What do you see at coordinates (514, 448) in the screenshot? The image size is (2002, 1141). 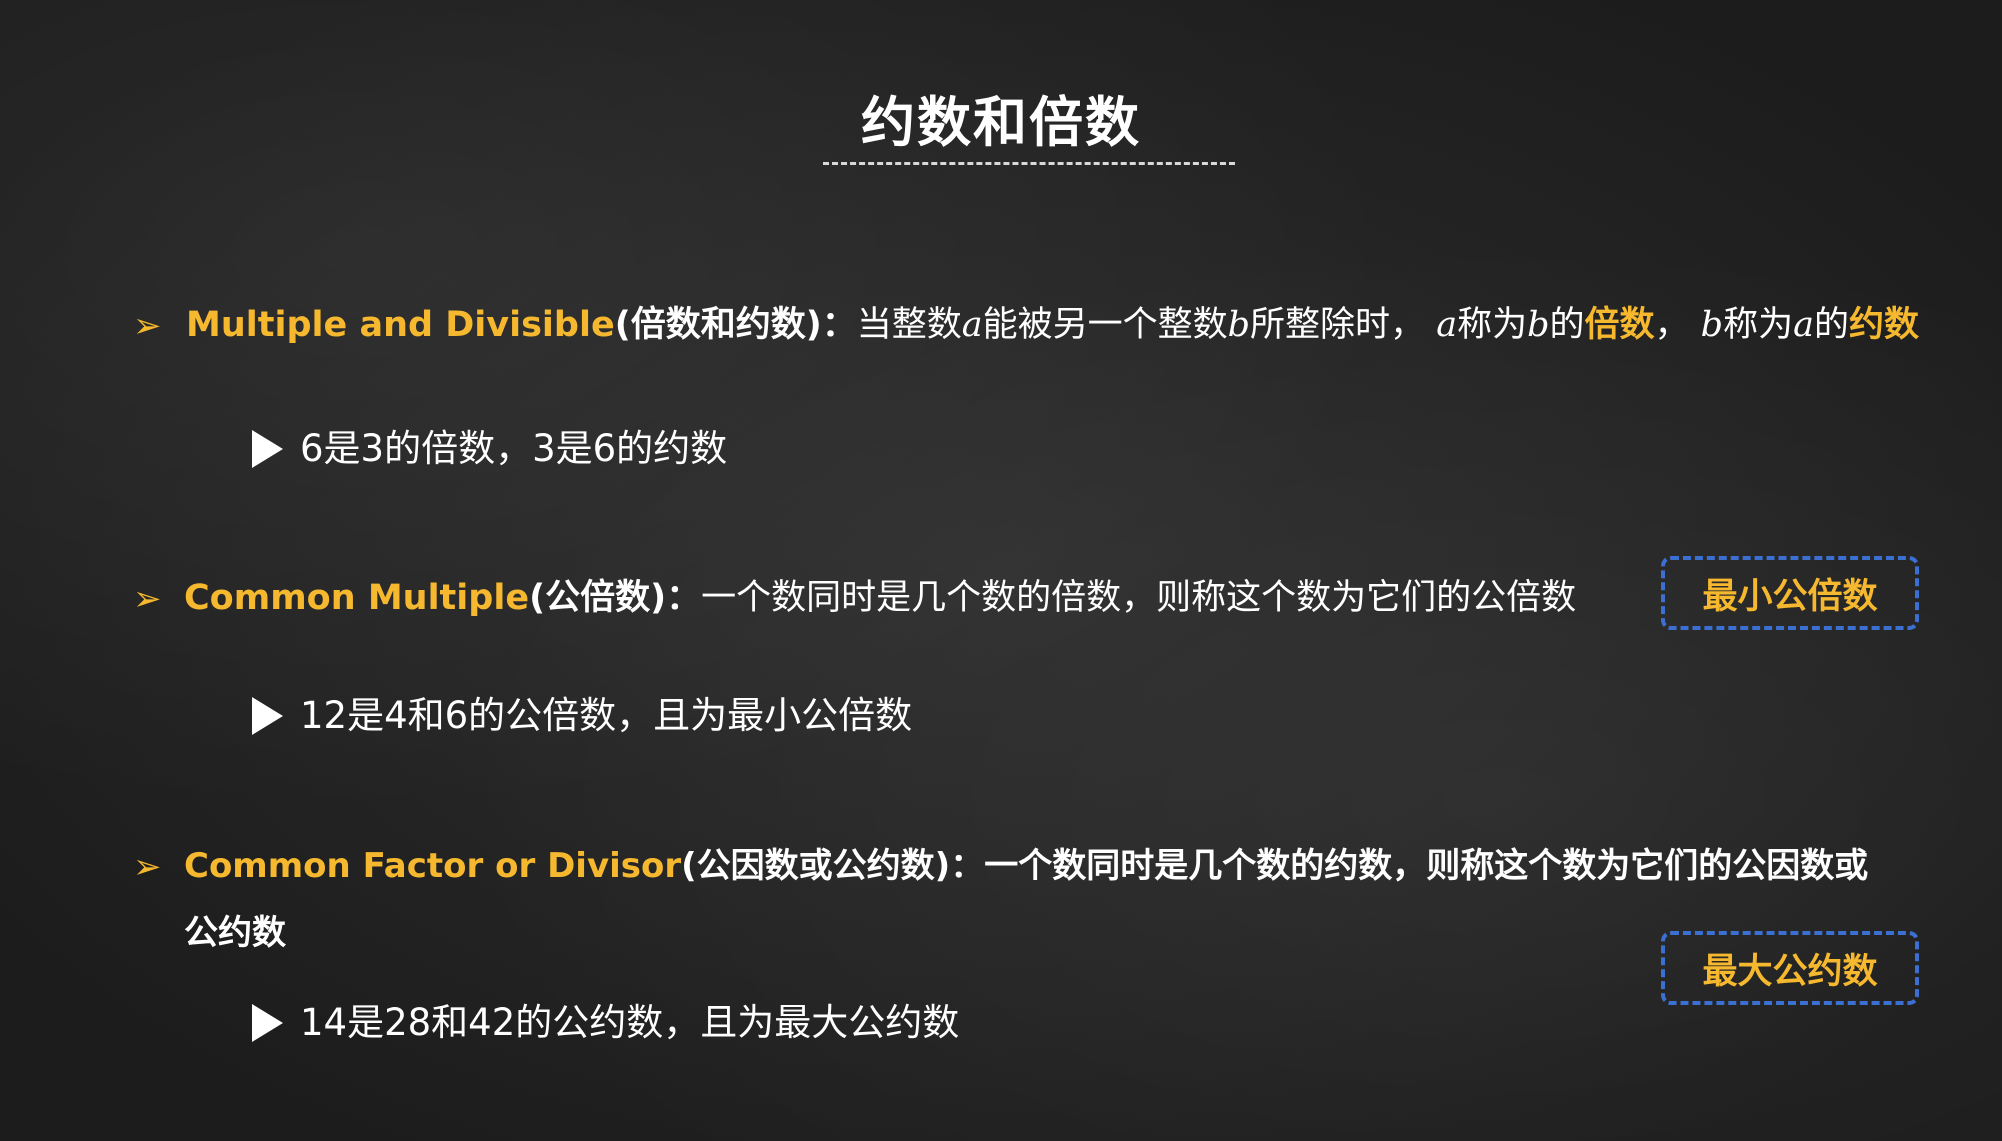 I see `example-line: 6是3的倍数，3是6的约数` at bounding box center [514, 448].